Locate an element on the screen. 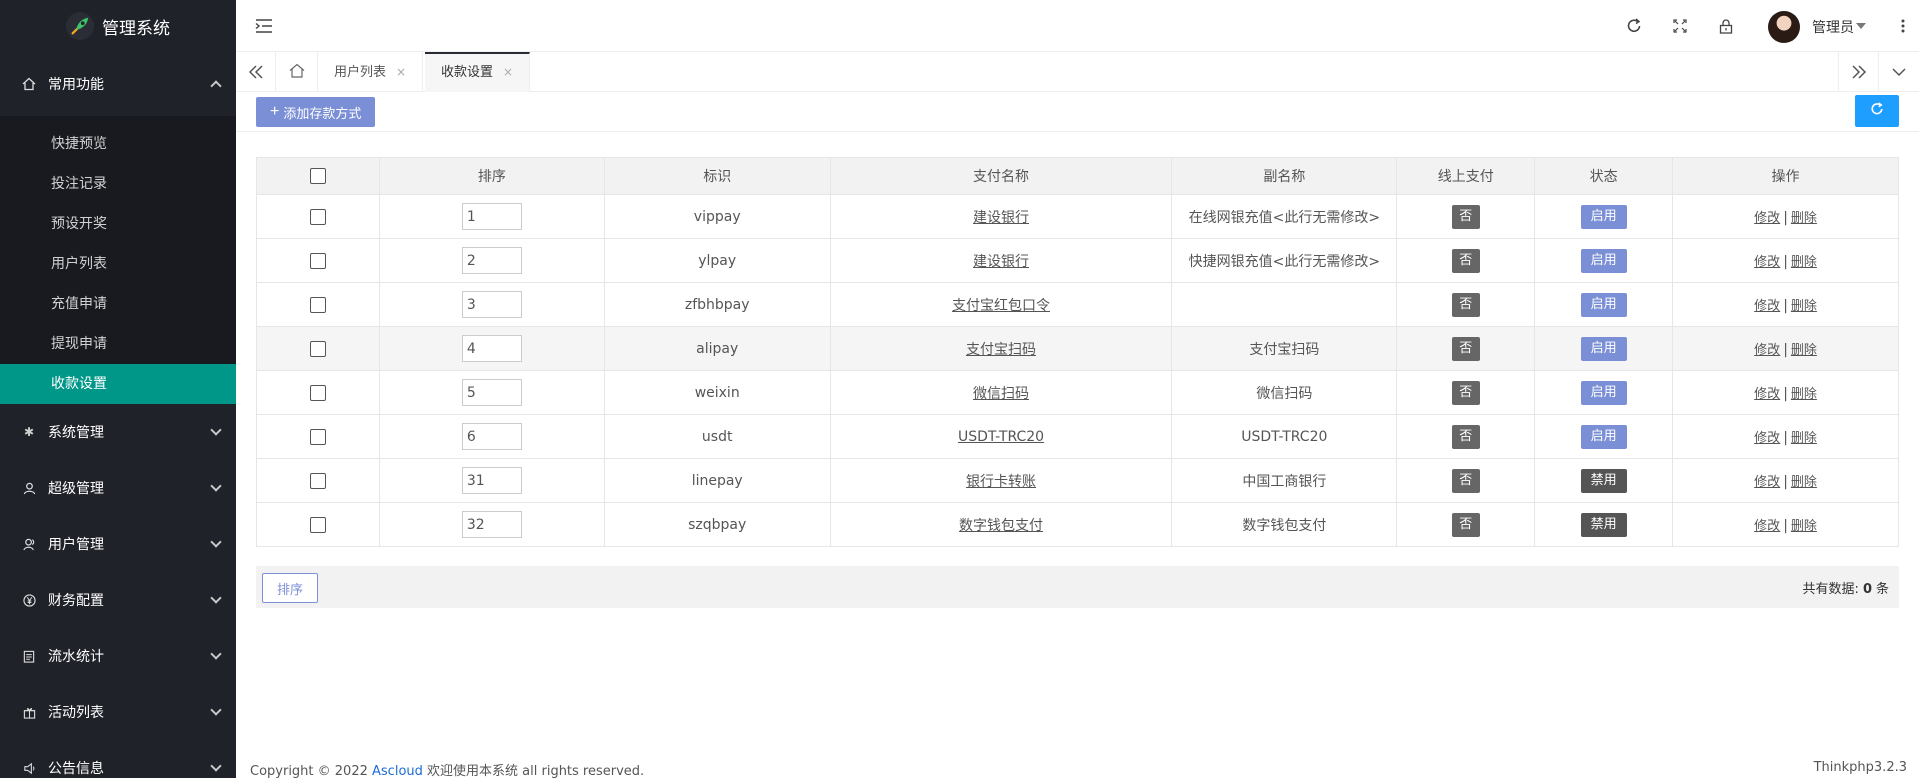 Image resolution: width=1919 pixels, height=779 pixels. sidebar-group-super: 超级管理 is located at coordinates (118, 488).